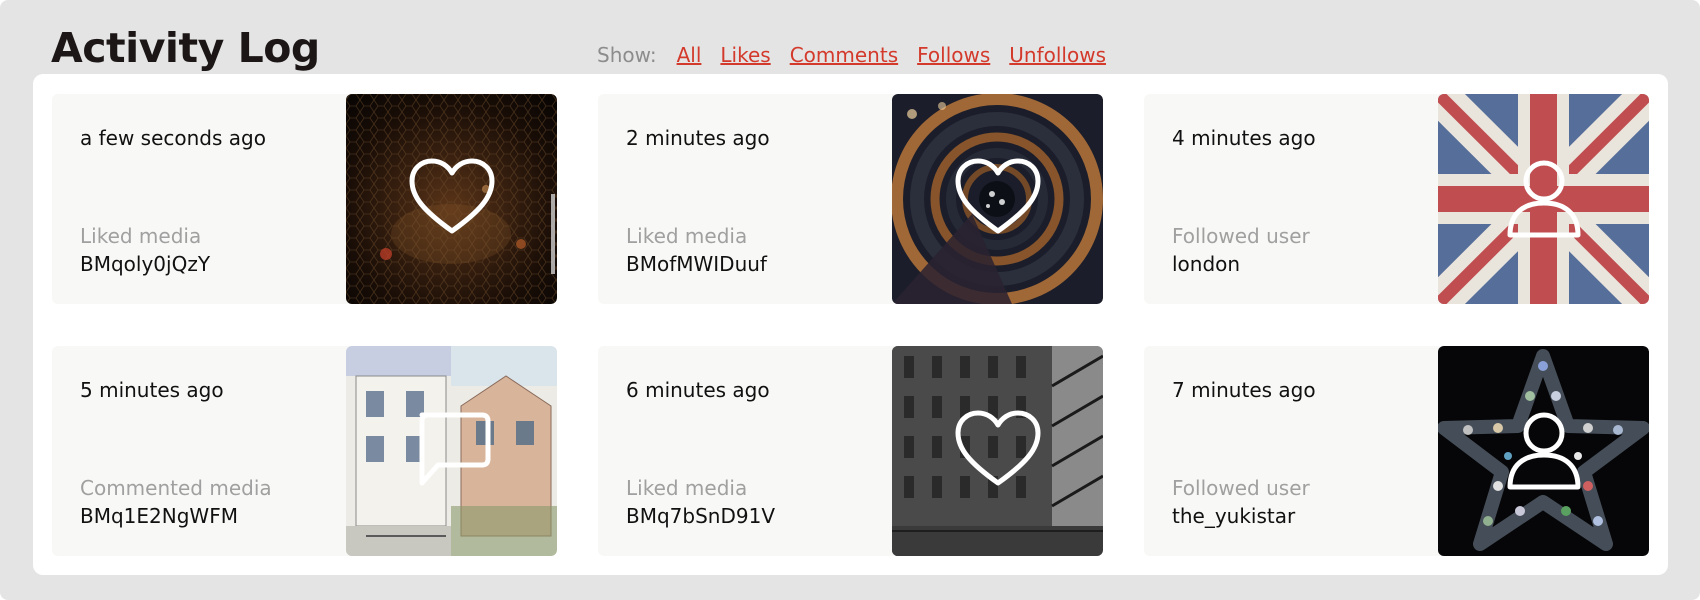  I want to click on dark-hexagon-tunnel-thumbnail, so click(451, 199).